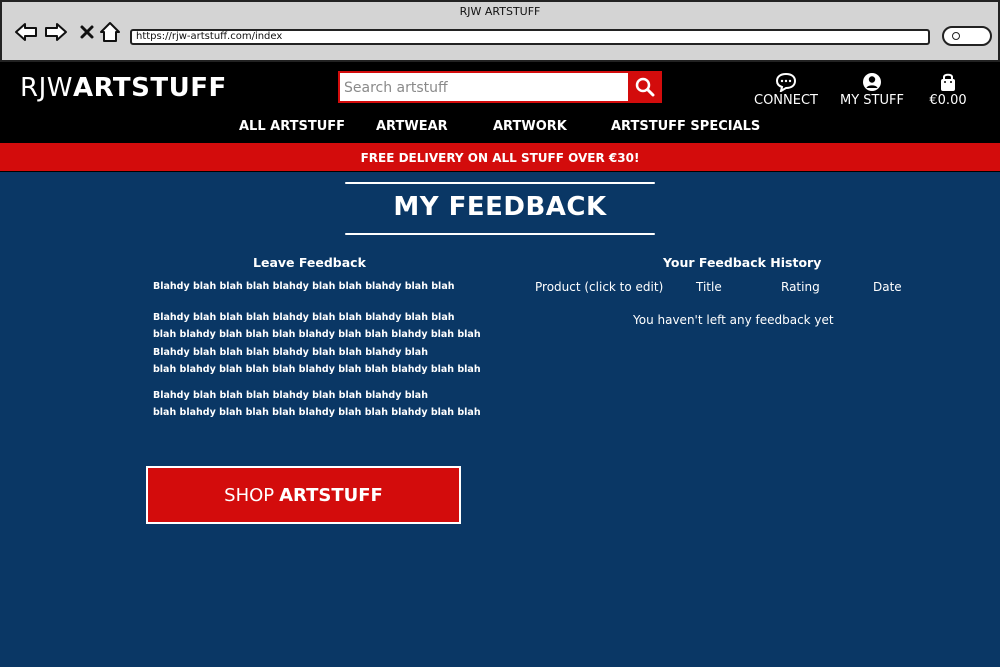 The width and height of the screenshot is (1000, 667). What do you see at coordinates (872, 82) in the screenshot?
I see `user-account-icon` at bounding box center [872, 82].